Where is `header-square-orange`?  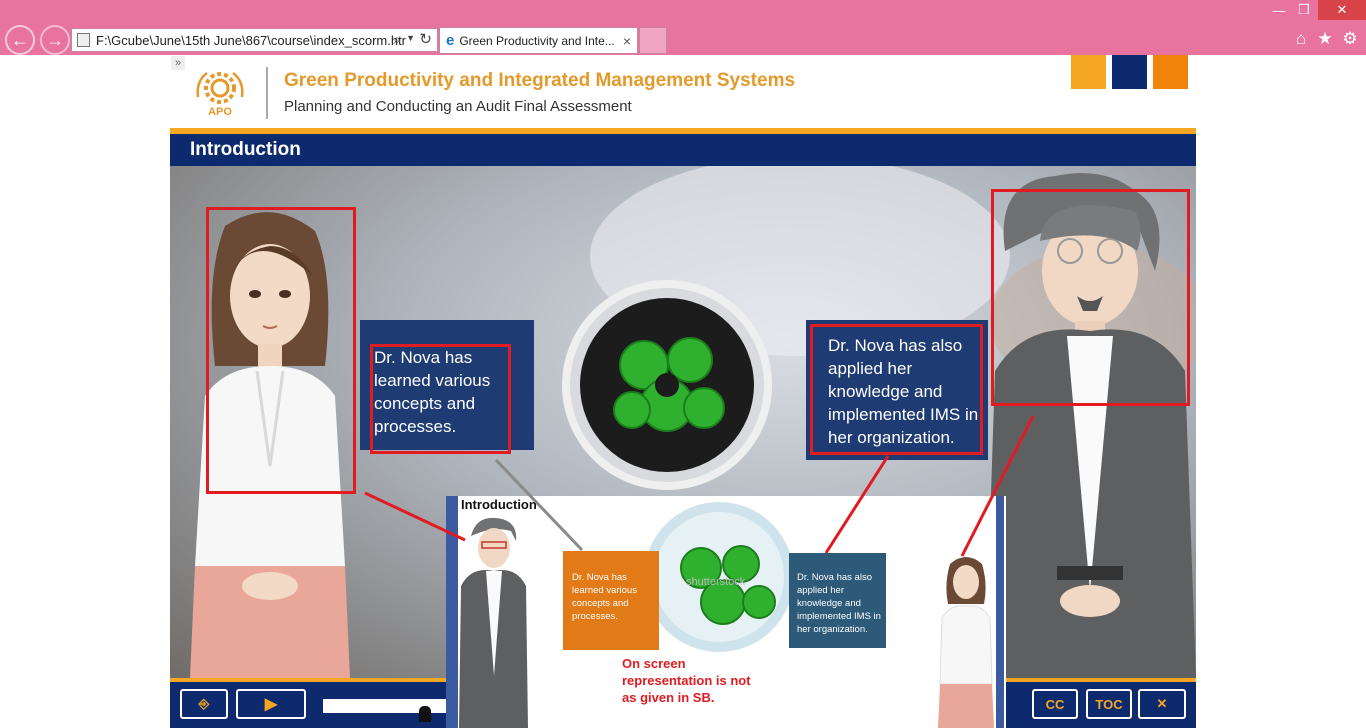 header-square-orange is located at coordinates (1088, 72).